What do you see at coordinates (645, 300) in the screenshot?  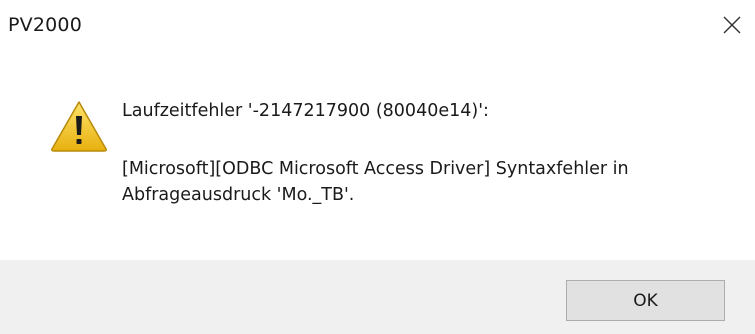 I see `ok-button: OK` at bounding box center [645, 300].